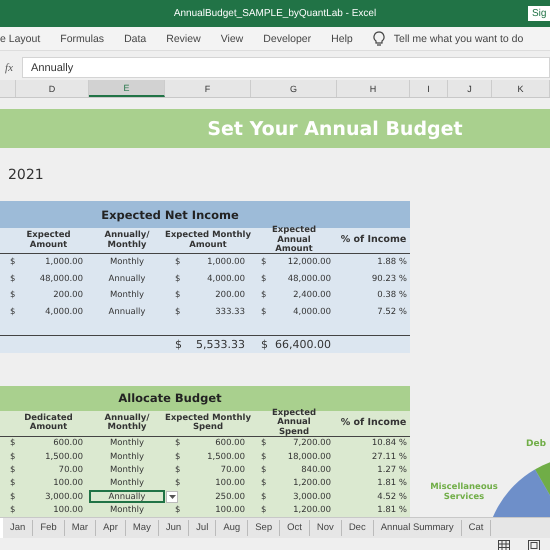 This screenshot has width=550, height=550. What do you see at coordinates (378, 38) in the screenshot?
I see `lightbulb-icon` at bounding box center [378, 38].